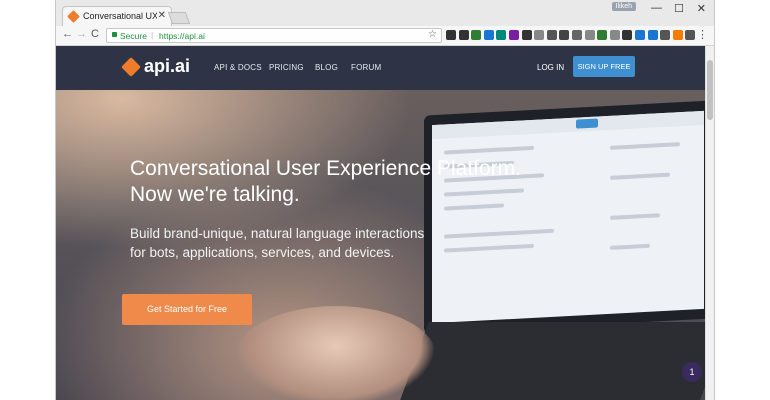  What do you see at coordinates (238, 67) in the screenshot?
I see `nav-api-docs: API & DOCS` at bounding box center [238, 67].